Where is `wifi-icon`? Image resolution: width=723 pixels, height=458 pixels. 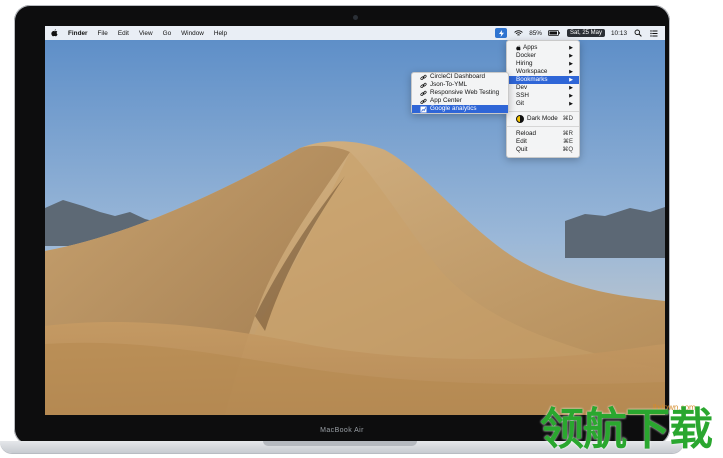 wifi-icon is located at coordinates (518, 32).